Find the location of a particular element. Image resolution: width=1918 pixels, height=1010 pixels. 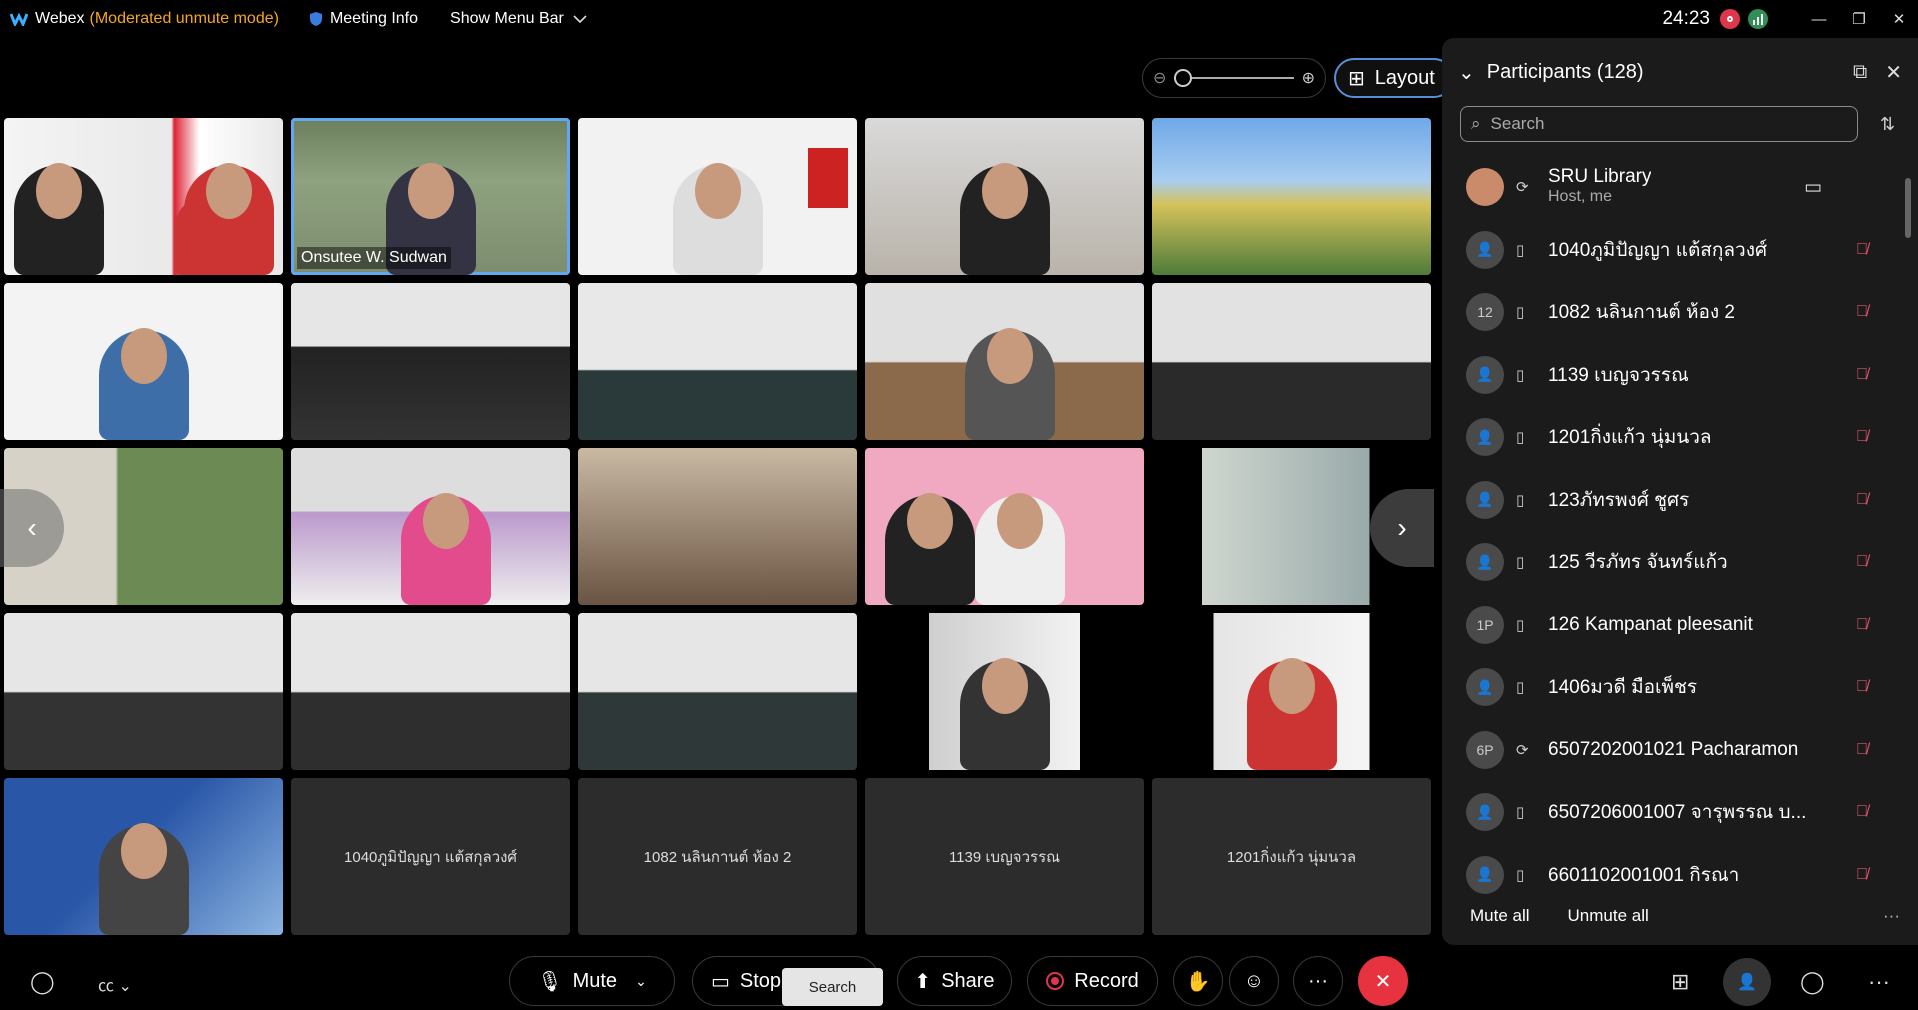

mute-button: 🎙 Mute ⌄ is located at coordinates (592, 981).